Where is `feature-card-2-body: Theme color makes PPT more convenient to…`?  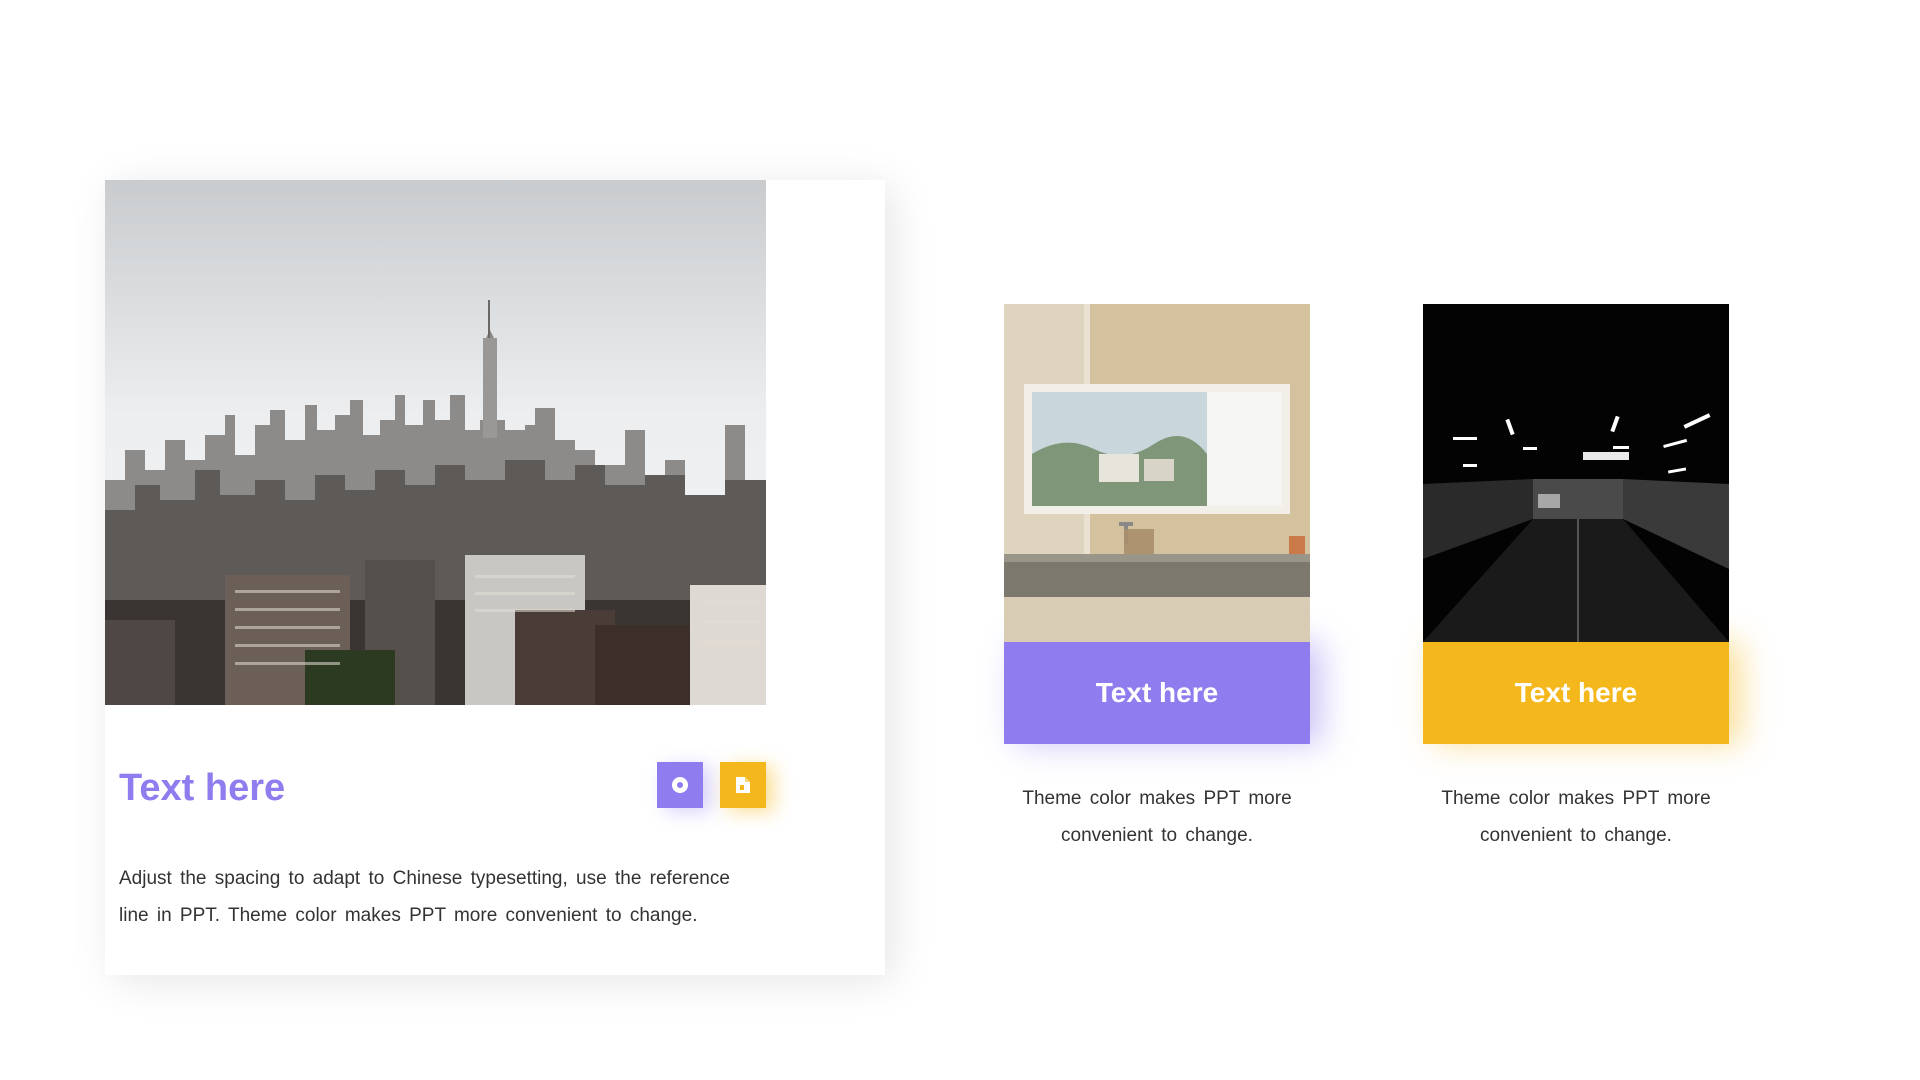 feature-card-2-body: Theme color makes PPT more convenient to… is located at coordinates (1576, 817).